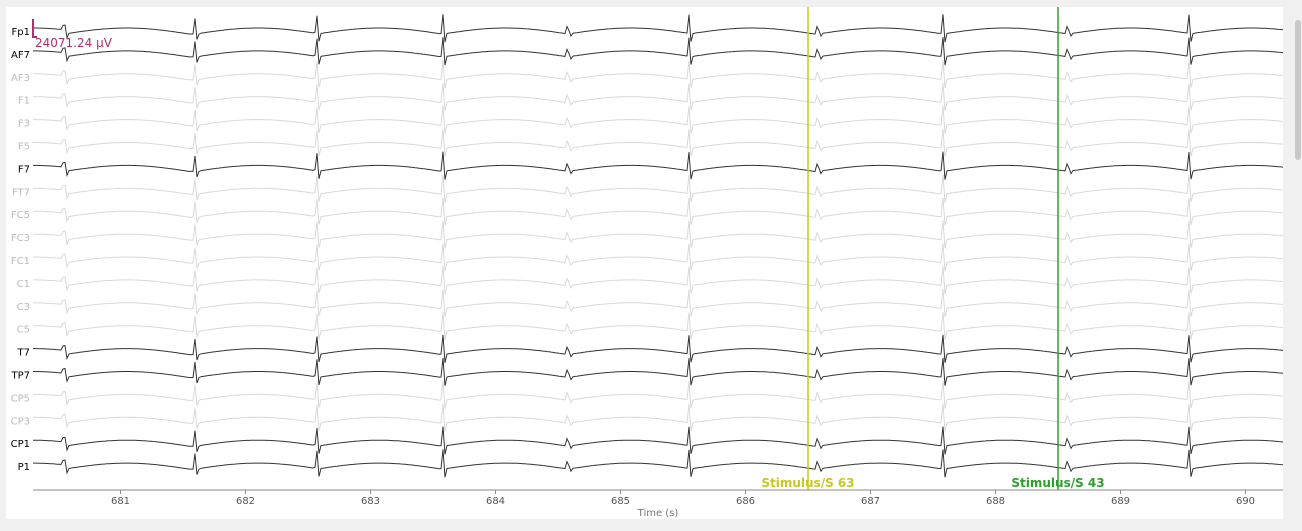 This screenshot has height=531, width=1302. I want to click on channel-label-ft7: FT7, so click(21, 192).